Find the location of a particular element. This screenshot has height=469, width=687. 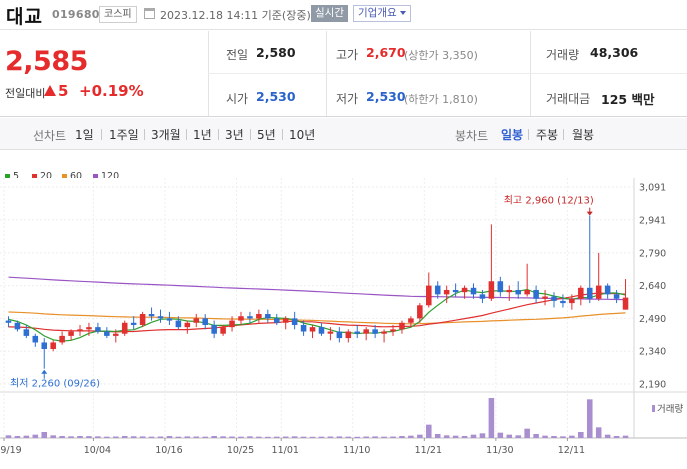

candle-daily: 일봉 is located at coordinates (512, 134).